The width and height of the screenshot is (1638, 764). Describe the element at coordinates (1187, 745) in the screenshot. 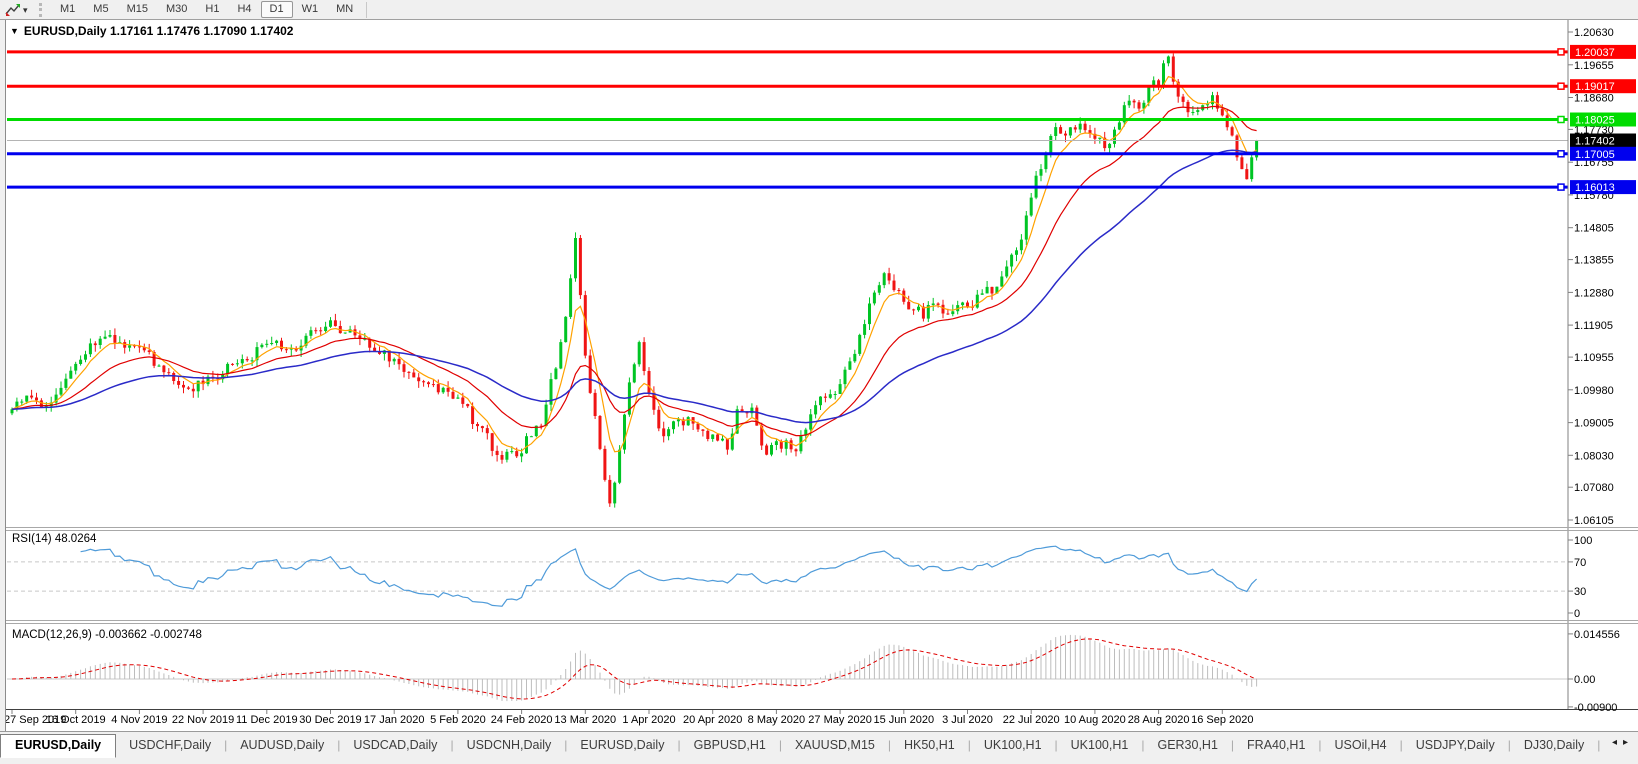

I see `chart-tab-ger30-h1: GER30,H1` at that location.